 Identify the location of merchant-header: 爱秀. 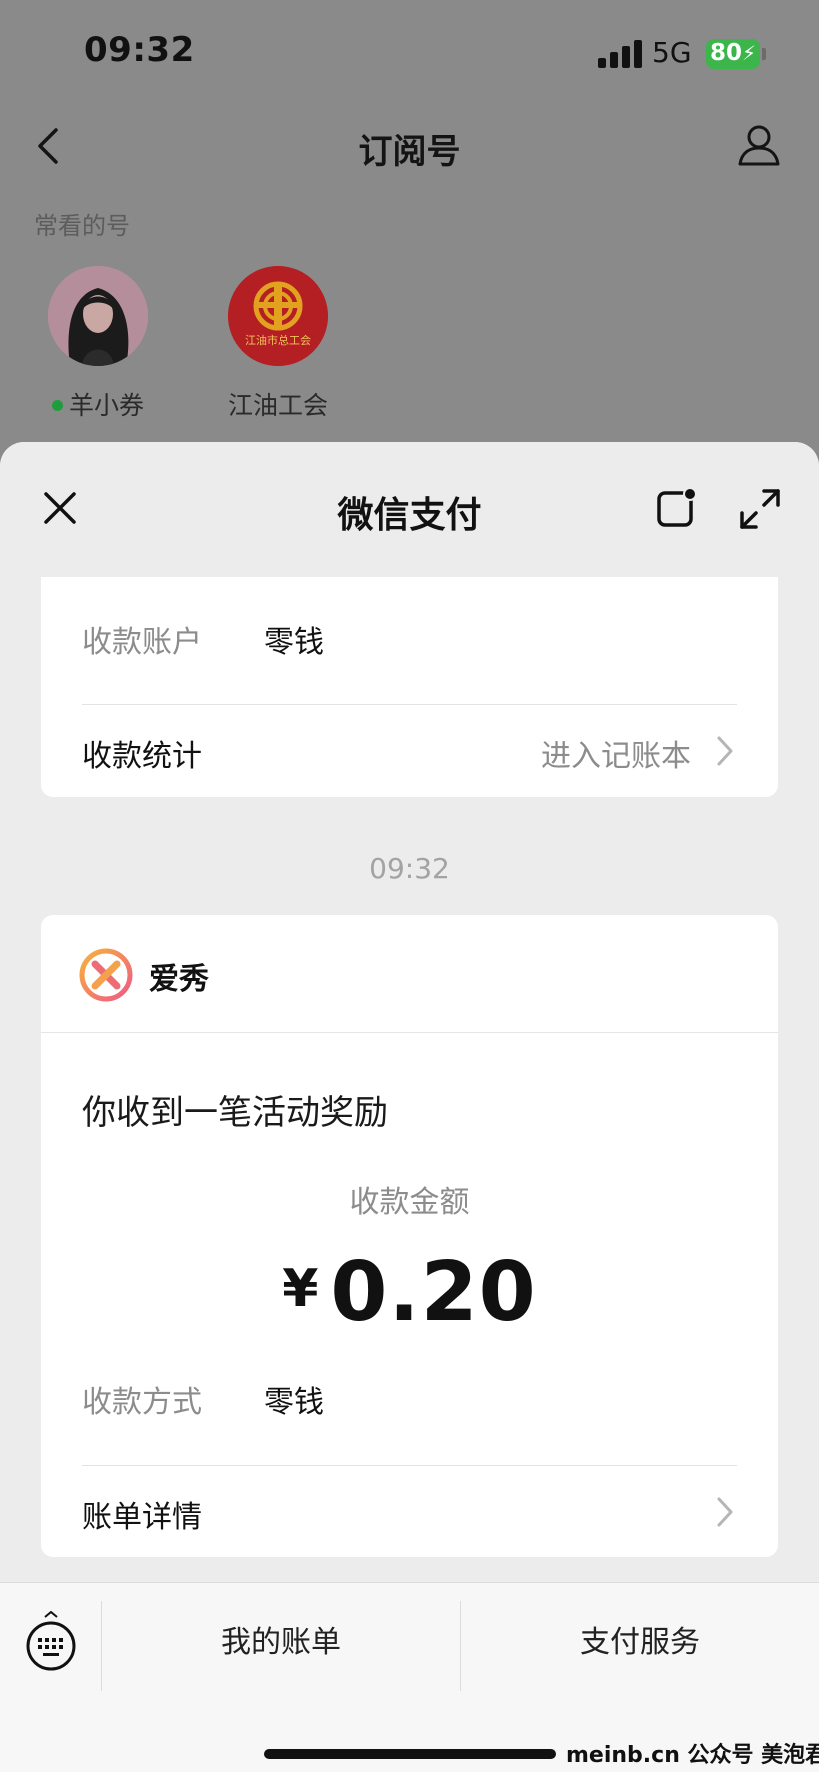
(409, 974).